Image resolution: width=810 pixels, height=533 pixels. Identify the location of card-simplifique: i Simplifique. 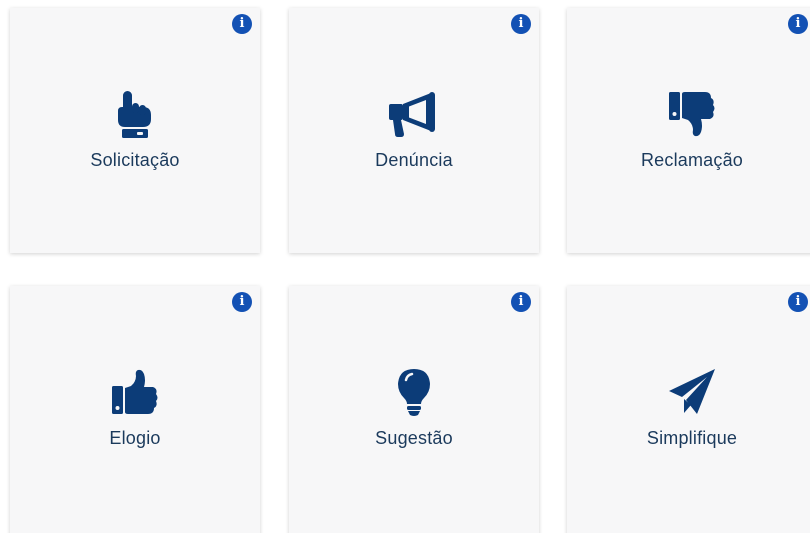
(688, 409).